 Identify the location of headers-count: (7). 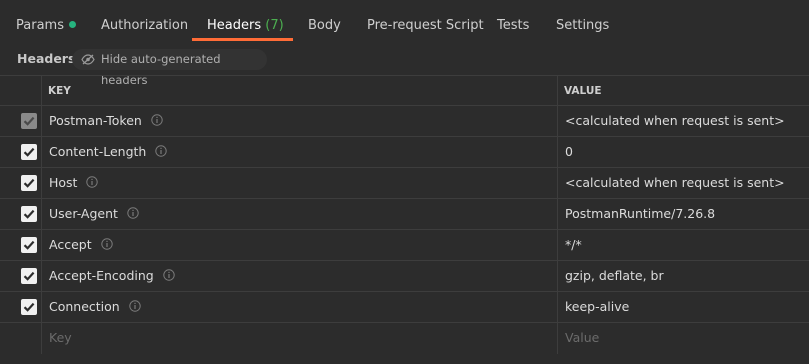
(274, 25).